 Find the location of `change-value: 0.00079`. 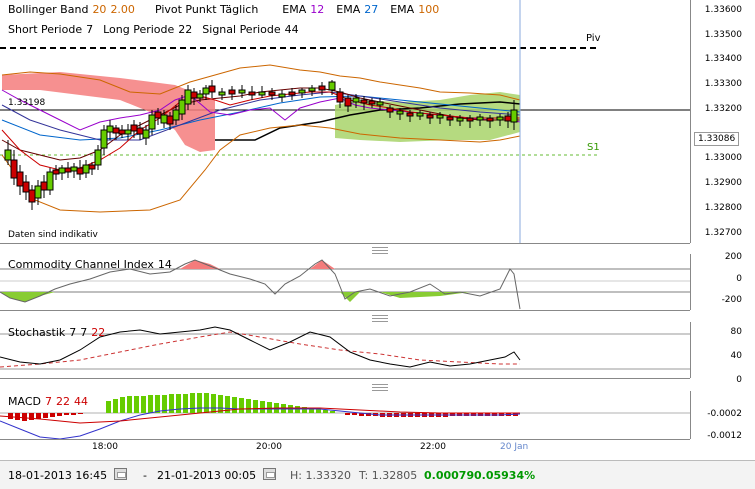

change-value: 0.00079 is located at coordinates (449, 475).